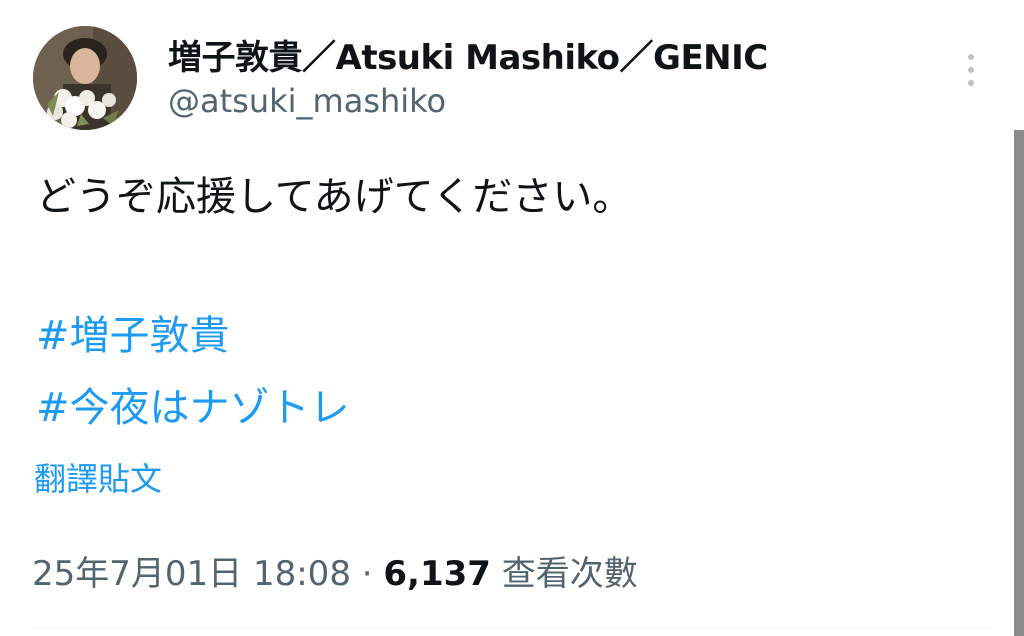  What do you see at coordinates (512, 627) in the screenshot?
I see `divider` at bounding box center [512, 627].